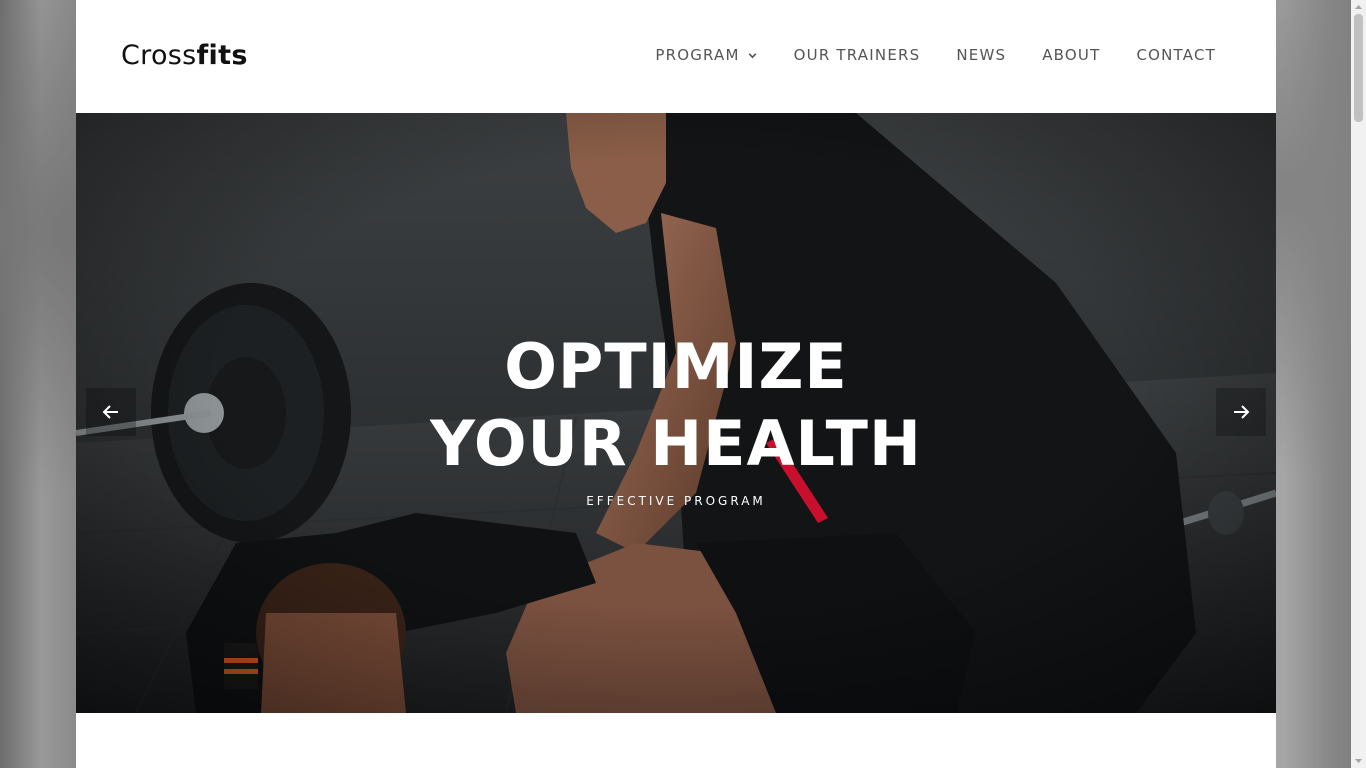 The image size is (1366, 768). I want to click on nav-item-label: OUR TRAINERS, so click(857, 55).